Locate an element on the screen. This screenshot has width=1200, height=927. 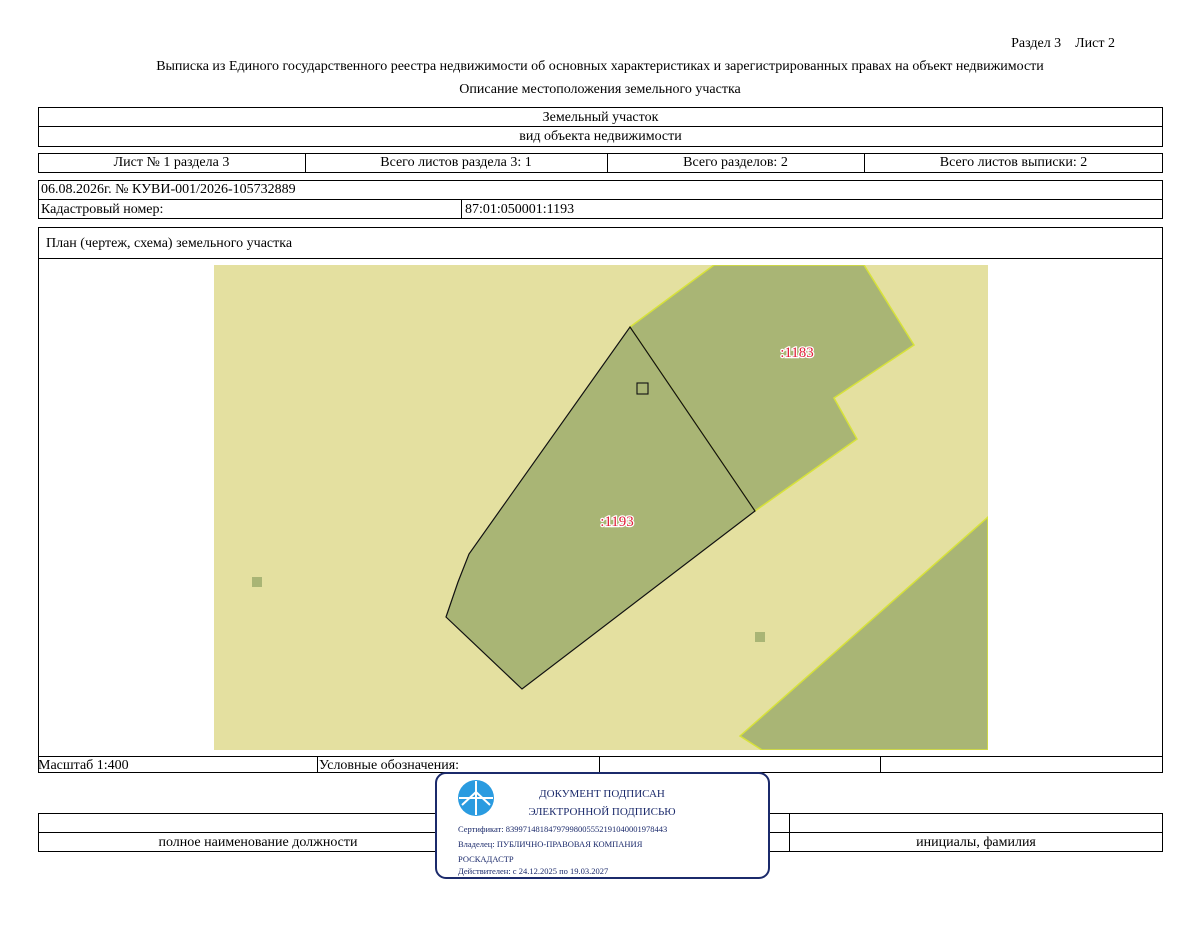
total-sections: Всего разделов: 2 is located at coordinates (735, 162).